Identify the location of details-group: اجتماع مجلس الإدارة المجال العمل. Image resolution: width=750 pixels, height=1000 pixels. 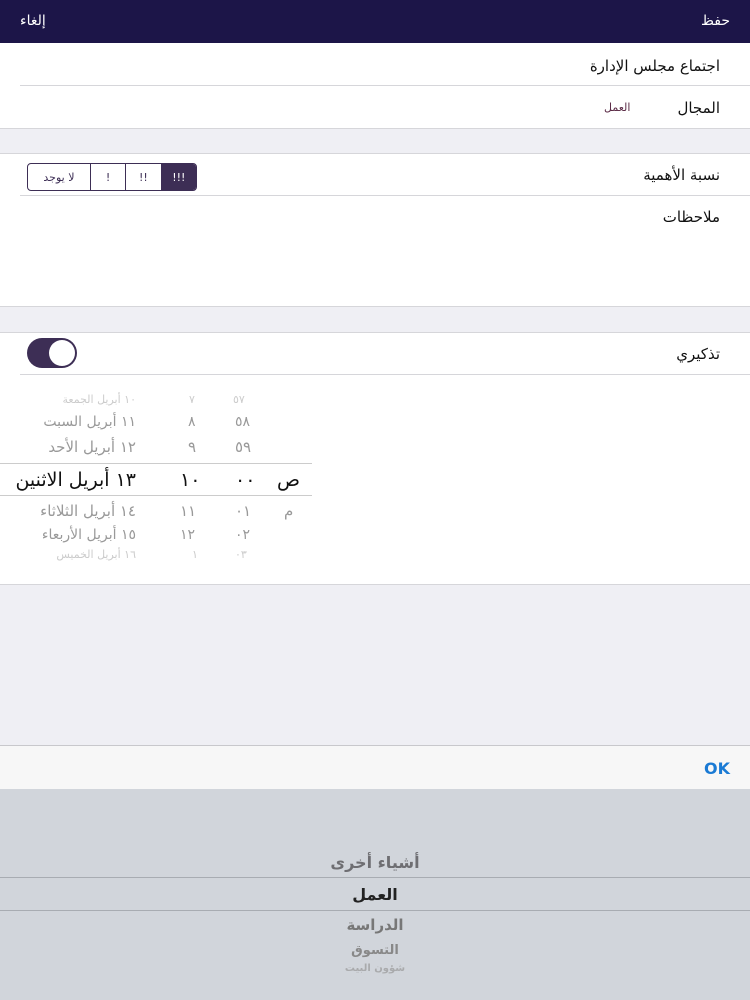
(375, 85).